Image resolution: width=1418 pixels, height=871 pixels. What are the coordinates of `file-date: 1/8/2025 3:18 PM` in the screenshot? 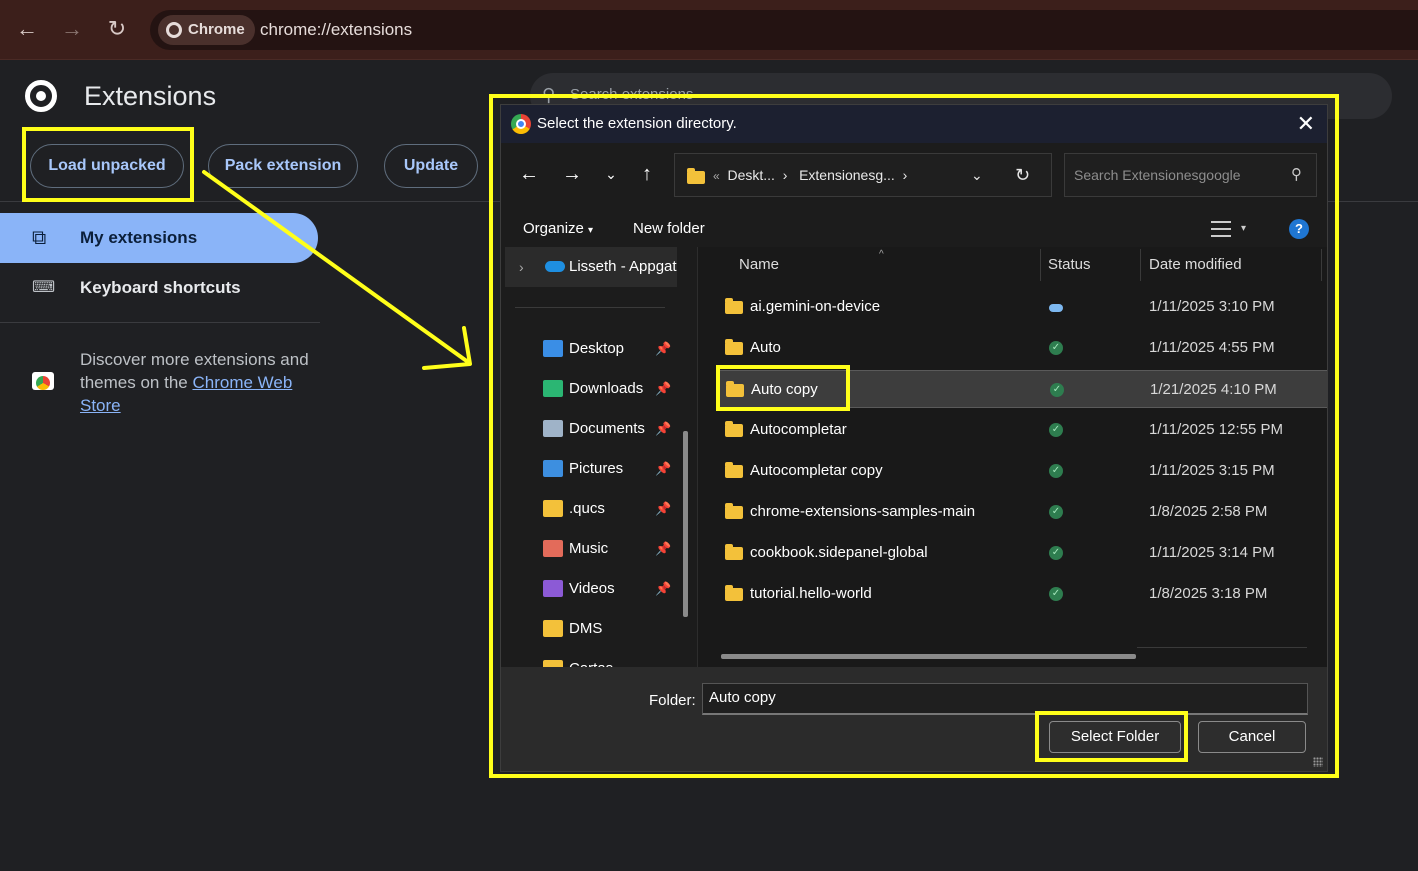 It's located at (1208, 593).